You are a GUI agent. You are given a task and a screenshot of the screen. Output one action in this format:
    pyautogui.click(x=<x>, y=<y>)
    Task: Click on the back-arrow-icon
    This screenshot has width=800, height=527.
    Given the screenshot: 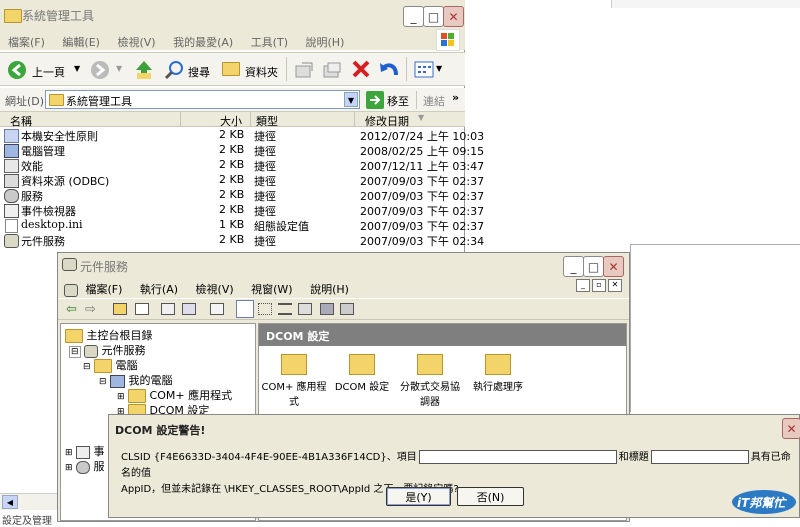 What is the action you would take?
    pyautogui.click(x=17, y=71)
    